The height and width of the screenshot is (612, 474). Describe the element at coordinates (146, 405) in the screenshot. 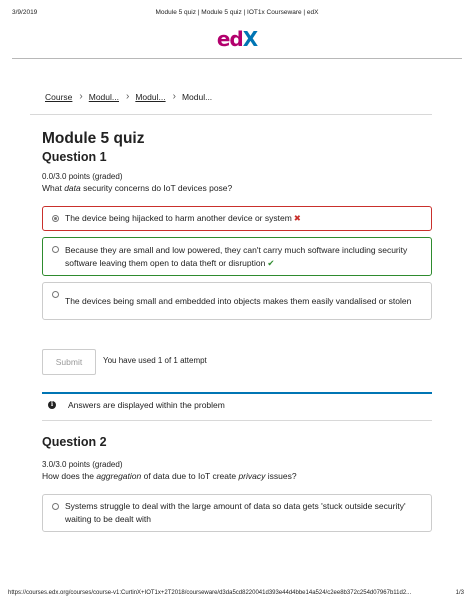

I see `notice-text: Answers are displayed within the problem` at that location.